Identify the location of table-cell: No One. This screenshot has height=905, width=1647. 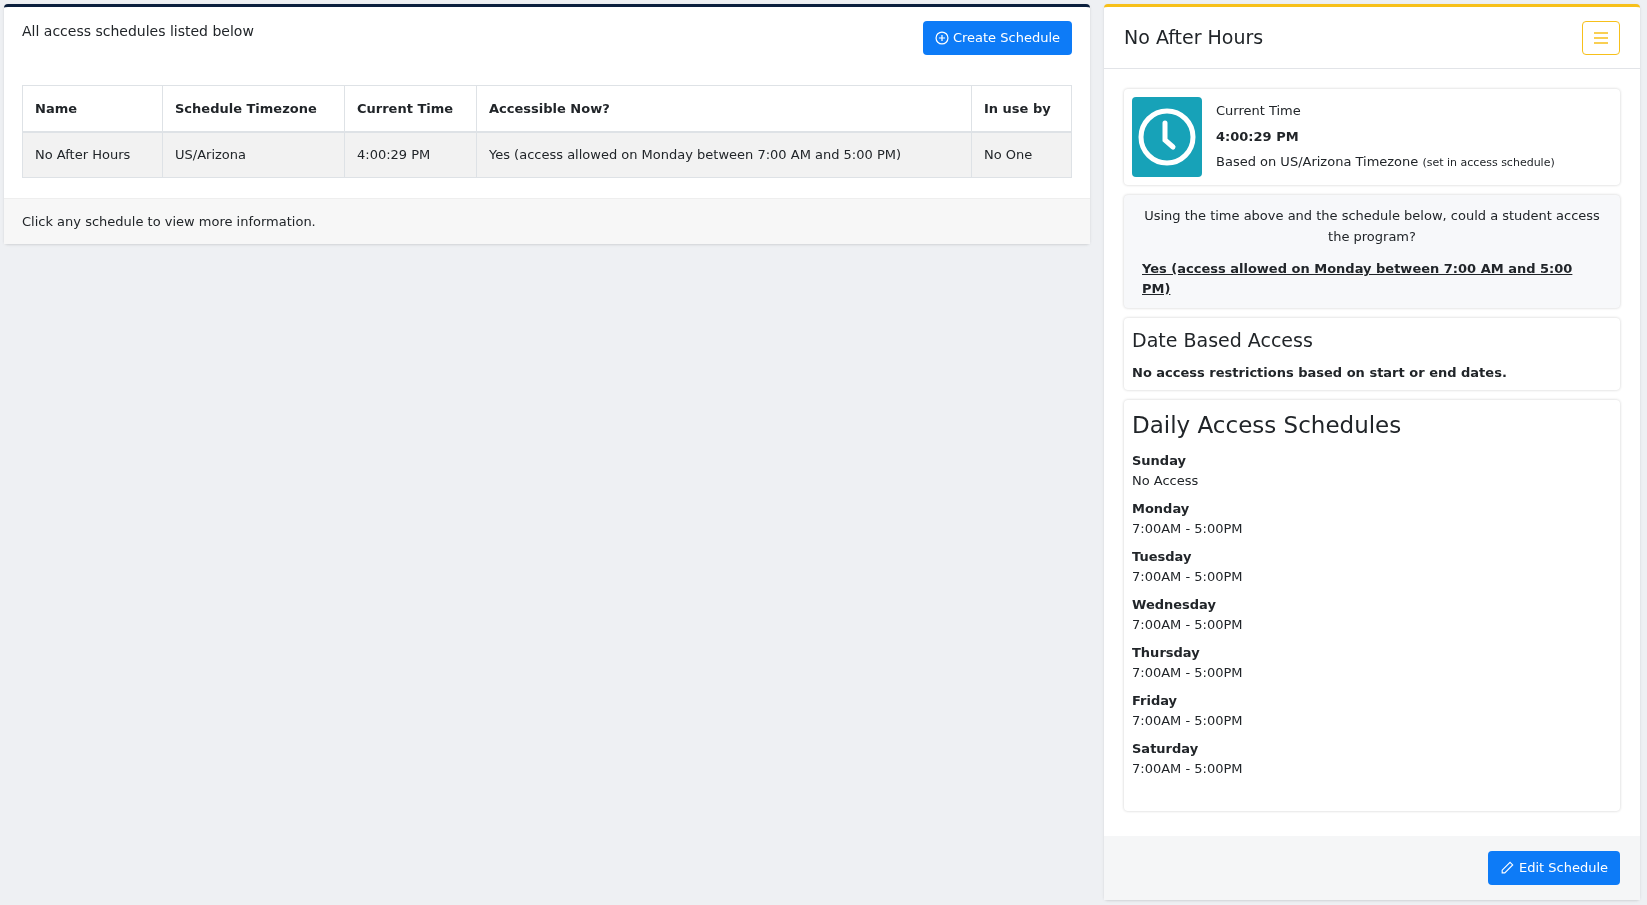
(1021, 154).